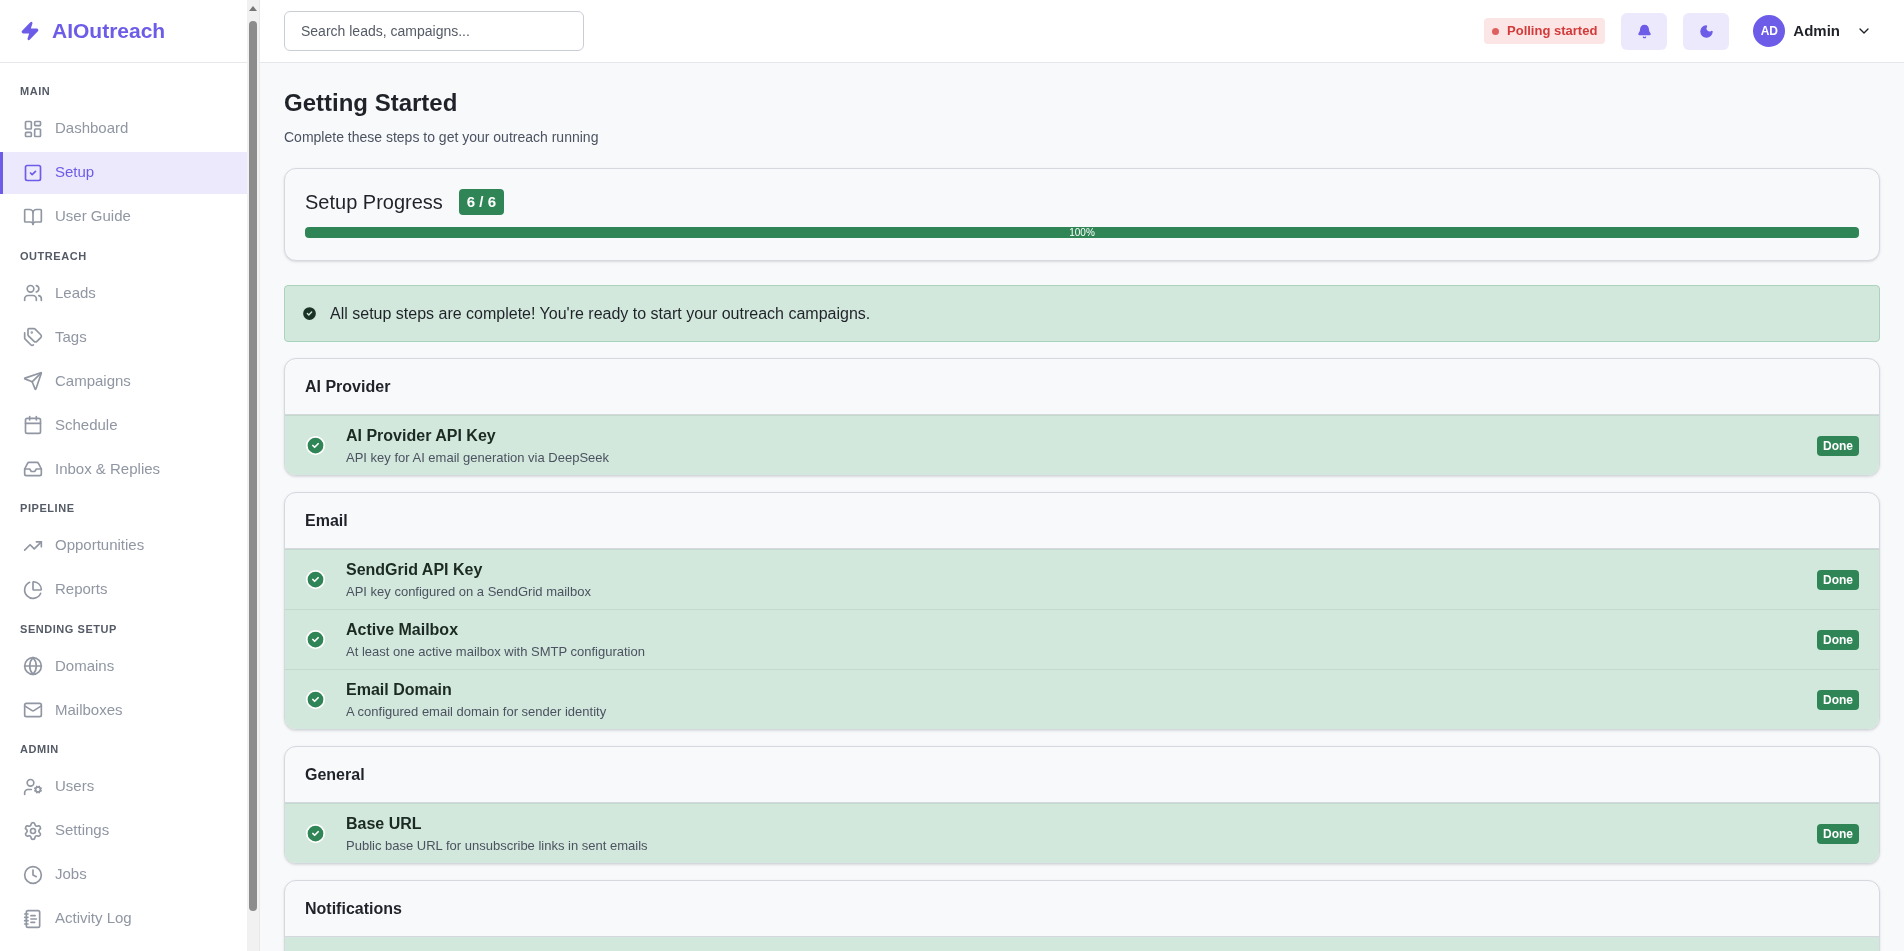  What do you see at coordinates (497, 845) in the screenshot?
I see `step-description: Public base URL for unsubscribe links in sent emails` at bounding box center [497, 845].